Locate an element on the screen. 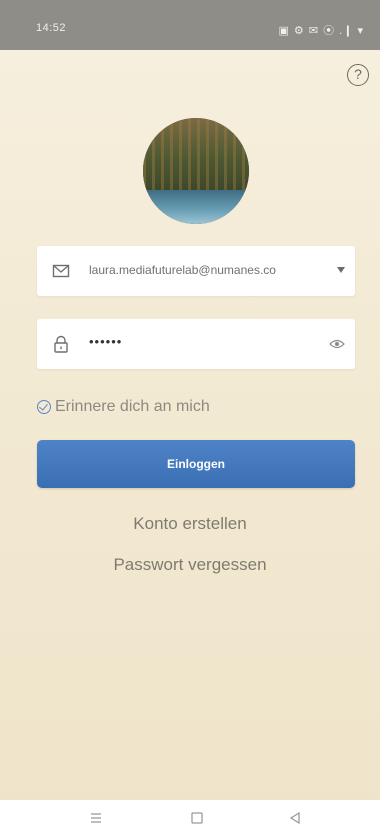  menu-icon is located at coordinates (96, 818).